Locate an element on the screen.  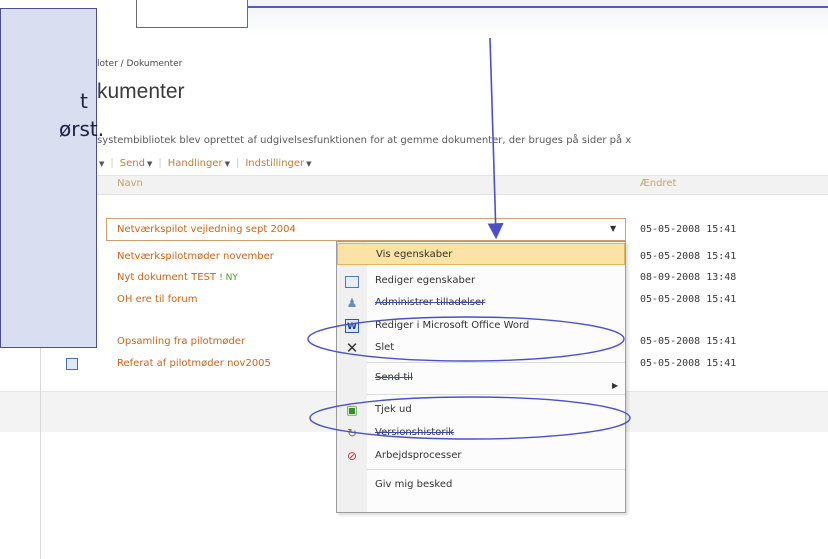
annotation-ellipse-check-out is located at coordinates (470, 418).